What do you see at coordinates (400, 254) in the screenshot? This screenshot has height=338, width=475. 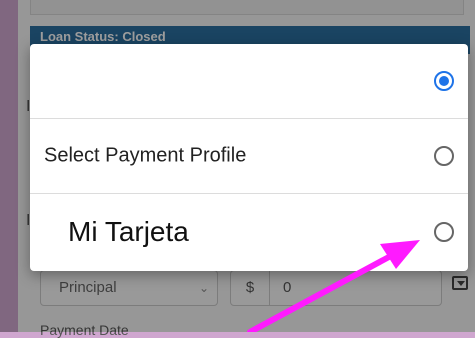 I see `arrow-head-icon` at bounding box center [400, 254].